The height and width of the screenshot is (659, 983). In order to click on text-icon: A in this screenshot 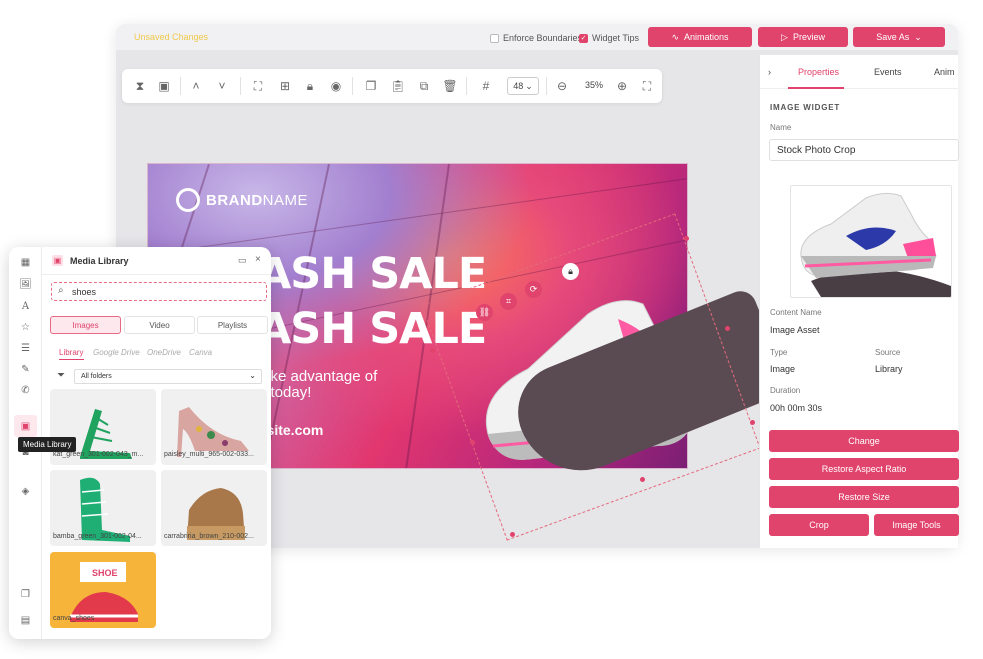, I will do `click(25, 306)`.